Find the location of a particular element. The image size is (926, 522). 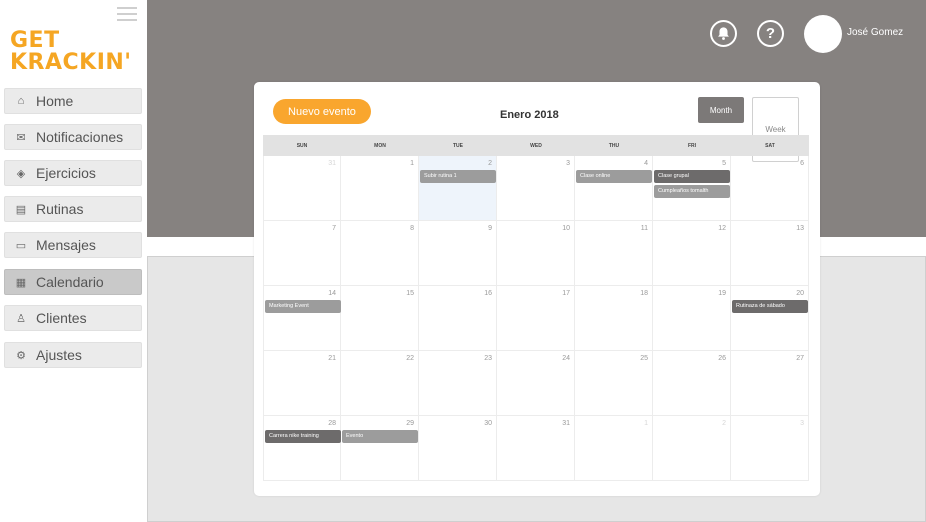

calendar-day-cell: 6 is located at coordinates (770, 188).